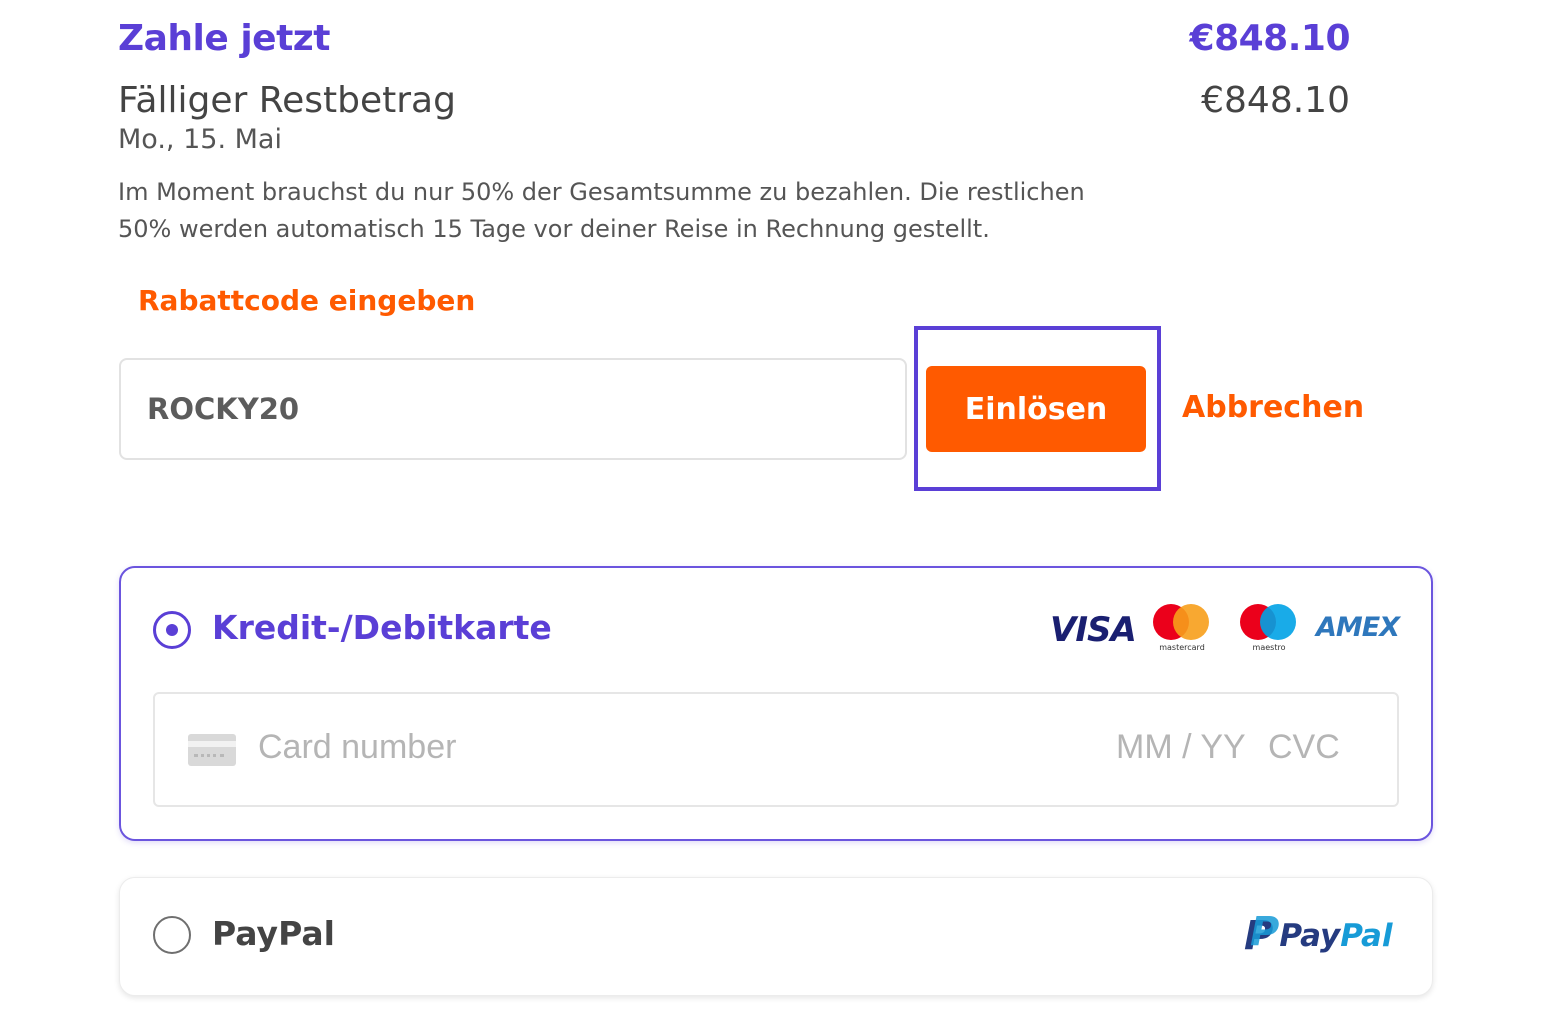 This screenshot has width=1556, height=1036. I want to click on card-cvc-input: CVC, so click(1304, 747).